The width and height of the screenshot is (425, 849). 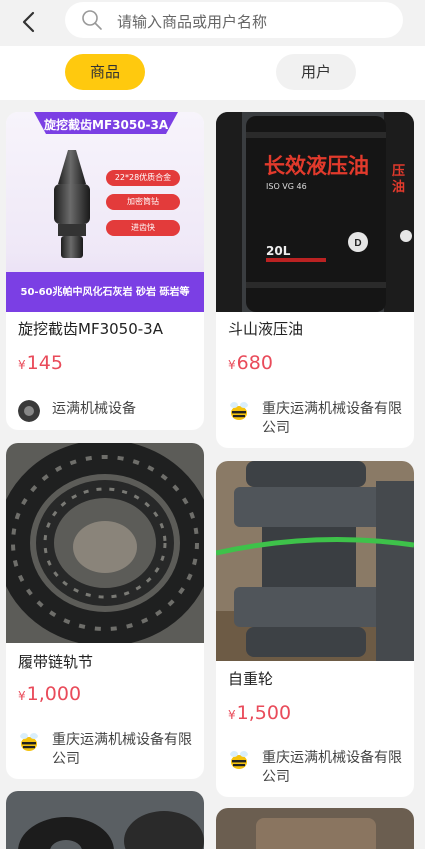 What do you see at coordinates (316, 72) in the screenshot?
I see `tab-users: 用户` at bounding box center [316, 72].